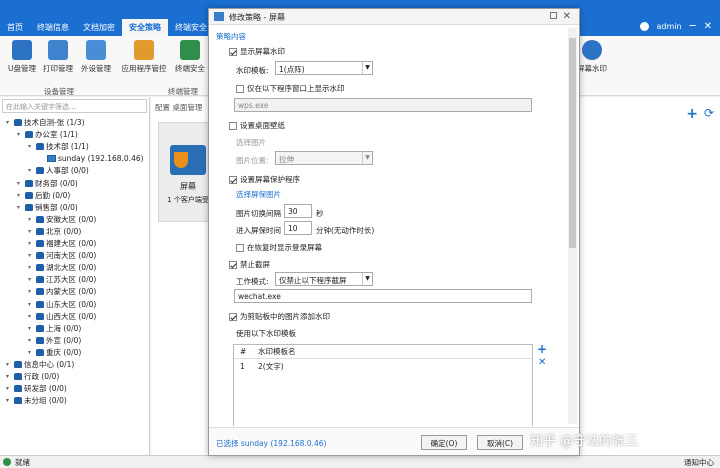  What do you see at coordinates (298, 211) in the screenshot?
I see `interval-stepper: 30` at bounding box center [298, 211].